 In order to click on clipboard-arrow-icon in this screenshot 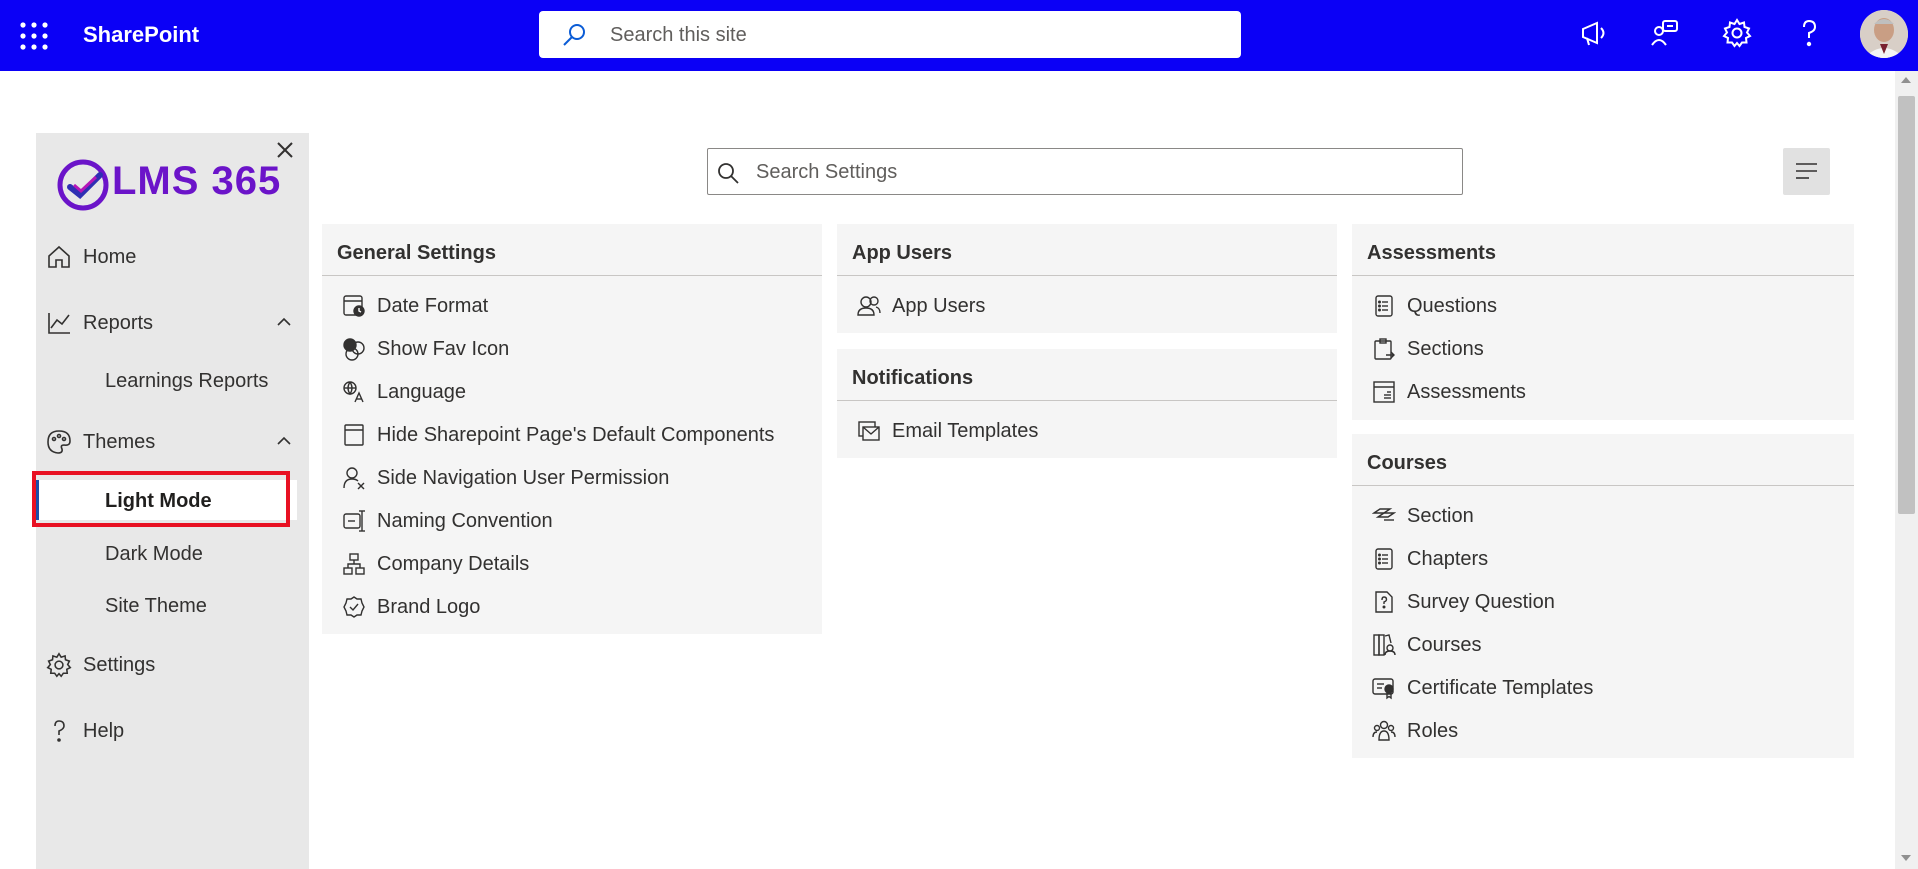, I will do `click(1384, 349)`.